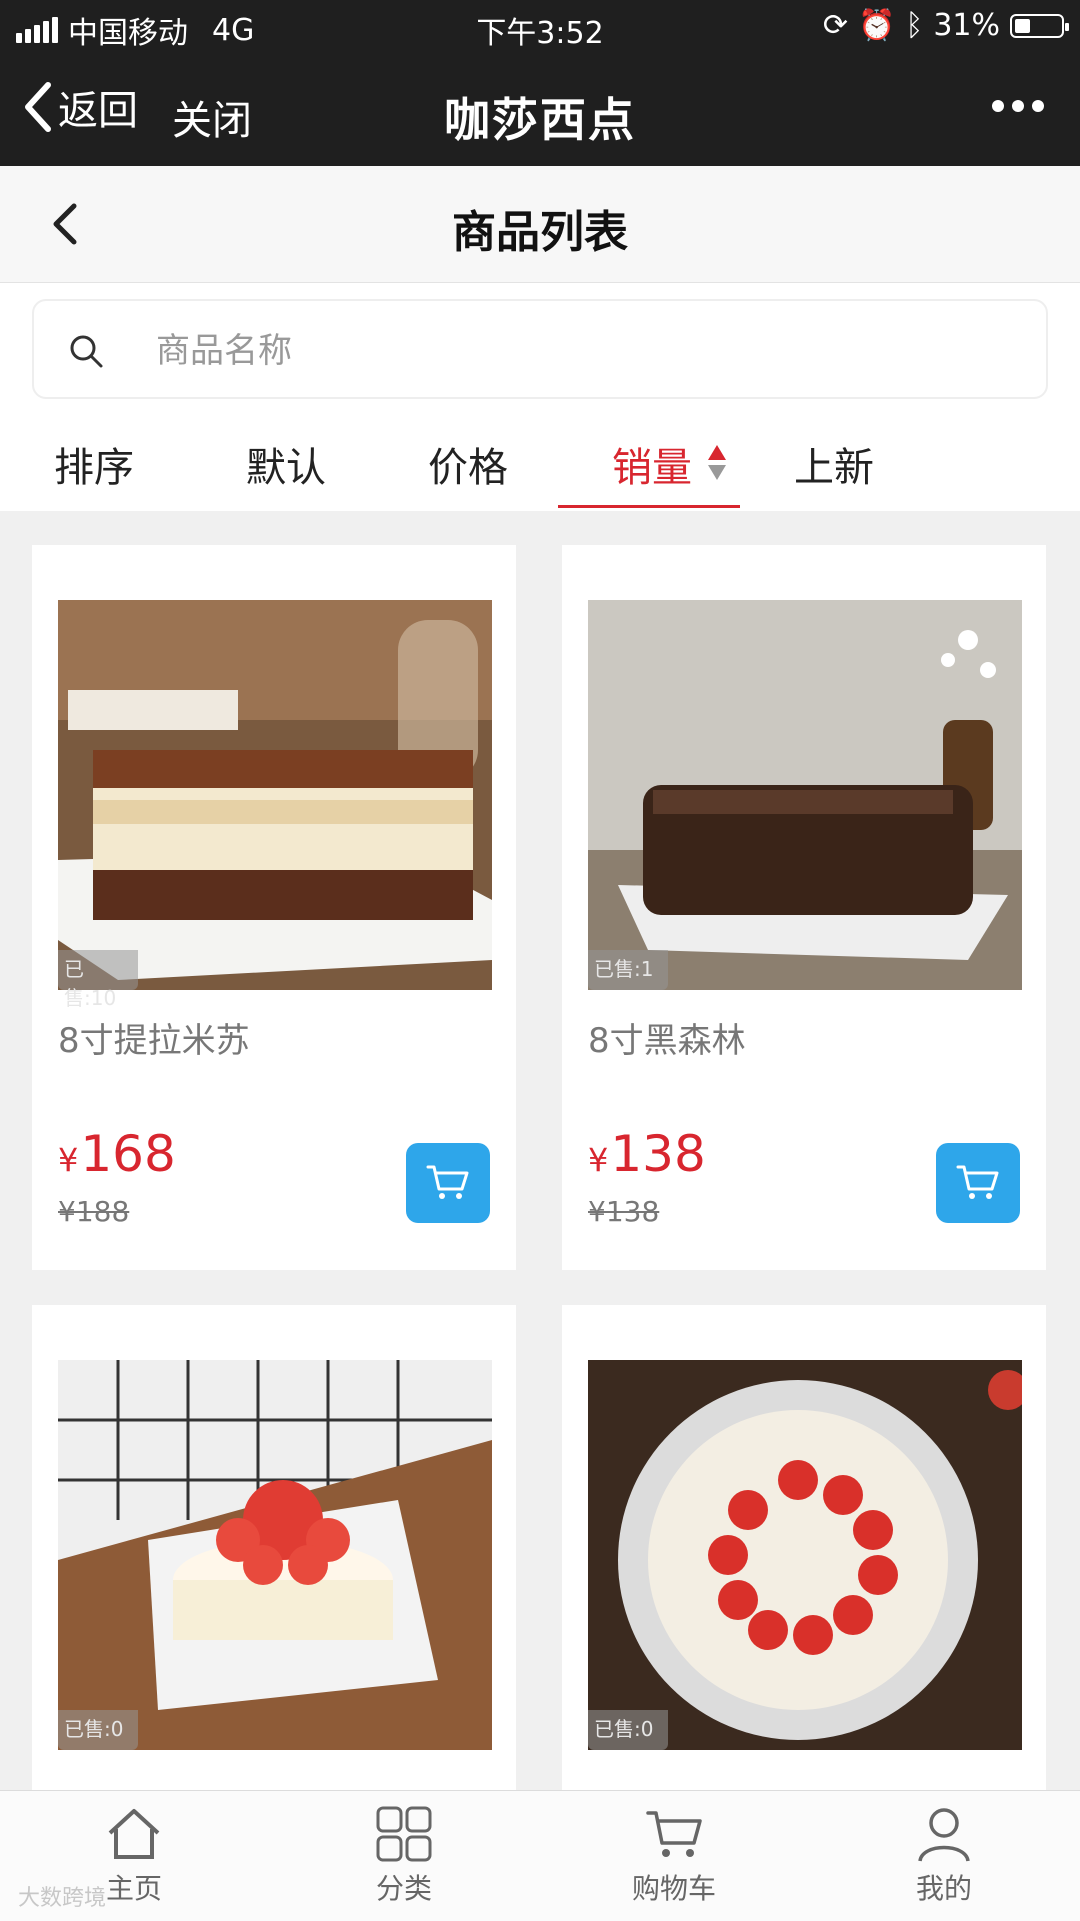 This screenshot has width=1080, height=1921. Describe the element at coordinates (468, 464) in the screenshot. I see `sort-option-price: 价格` at that location.